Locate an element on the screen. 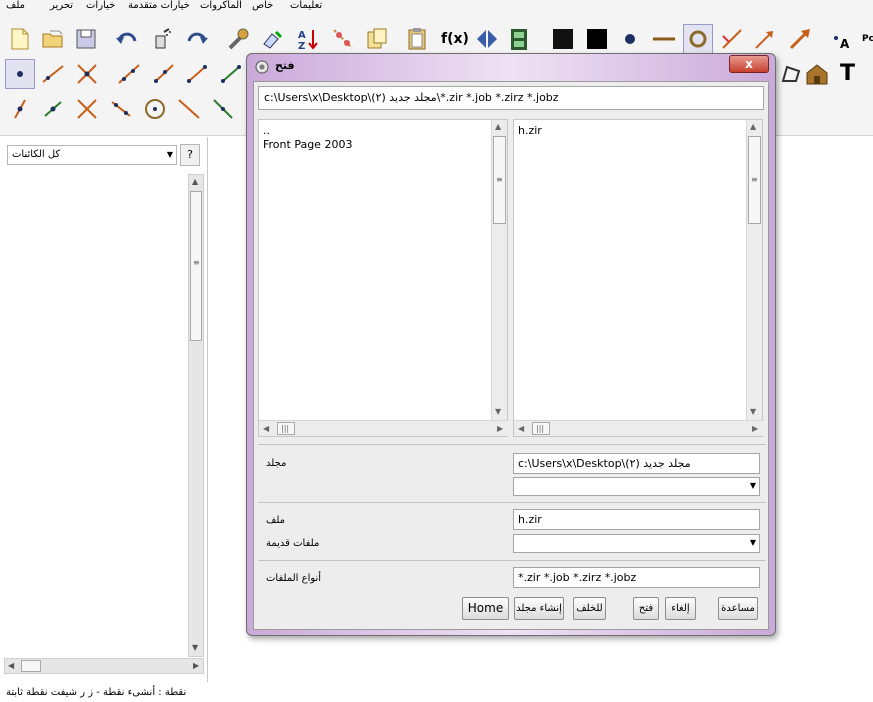  undo-icon is located at coordinates (127, 39).